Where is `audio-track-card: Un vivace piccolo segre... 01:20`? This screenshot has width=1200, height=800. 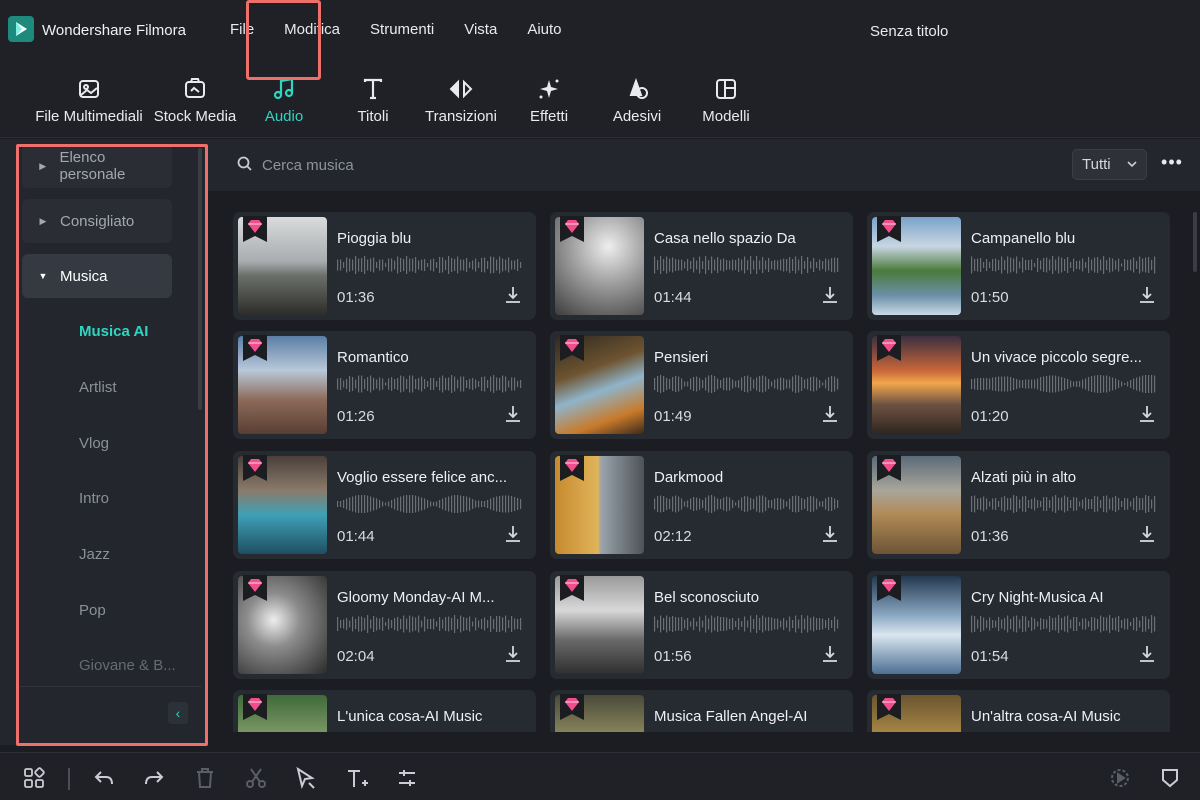
audio-track-card: Un vivace piccolo segre... 01:20 is located at coordinates (1018, 385).